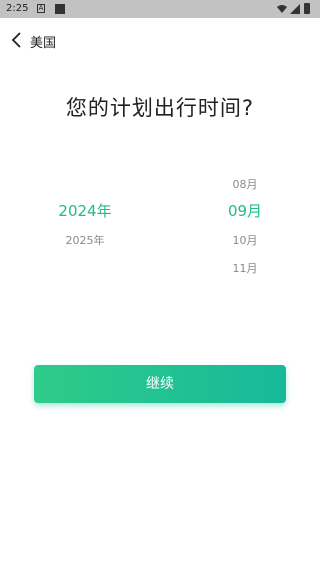 This screenshot has height=569, width=320. What do you see at coordinates (18, 40) in the screenshot?
I see `back-arrow-icon` at bounding box center [18, 40].